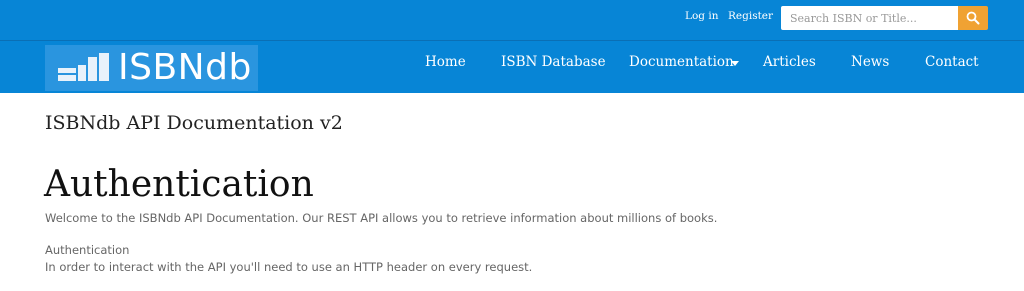 Image resolution: width=1024 pixels, height=291 pixels. What do you see at coordinates (681, 62) in the screenshot?
I see `nav-documentation: Documentation` at bounding box center [681, 62].